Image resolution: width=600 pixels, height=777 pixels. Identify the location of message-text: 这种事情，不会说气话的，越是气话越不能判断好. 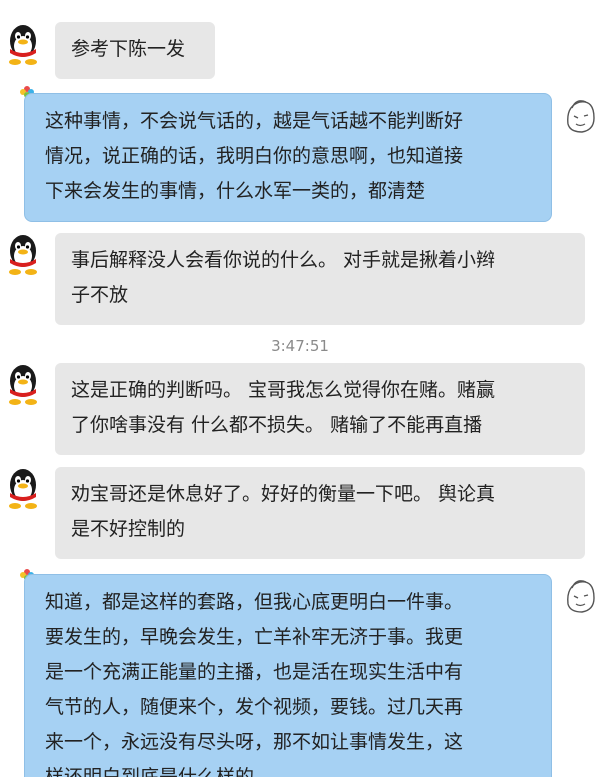
(254, 121).